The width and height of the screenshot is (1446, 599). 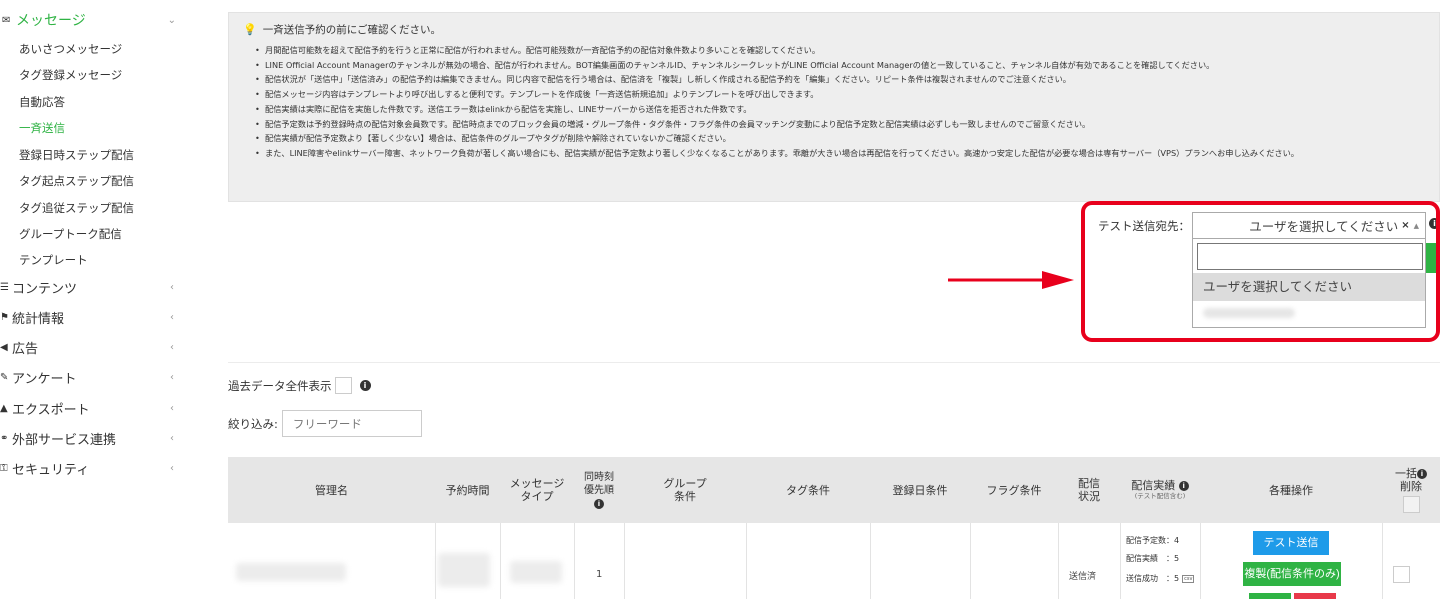 What do you see at coordinates (44, 379) in the screenshot?
I see `sidebar-item-label: アンケート` at bounding box center [44, 379].